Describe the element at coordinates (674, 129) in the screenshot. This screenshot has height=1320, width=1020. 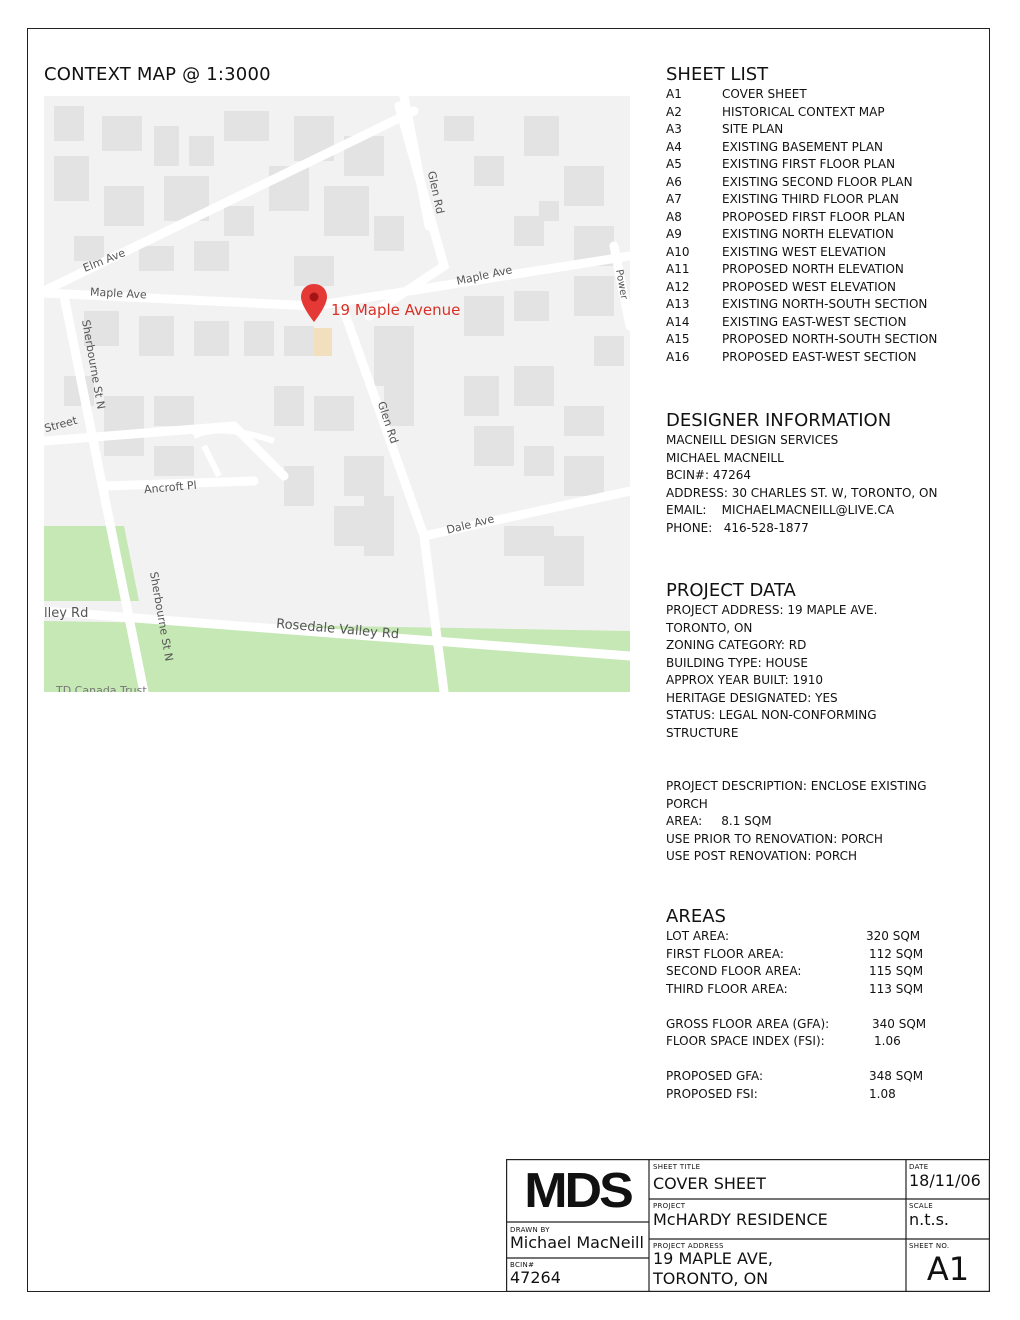
I see `sheet-number: A3` at that location.